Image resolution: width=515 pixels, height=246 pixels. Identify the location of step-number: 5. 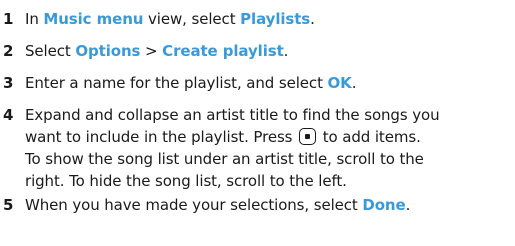
(8, 205).